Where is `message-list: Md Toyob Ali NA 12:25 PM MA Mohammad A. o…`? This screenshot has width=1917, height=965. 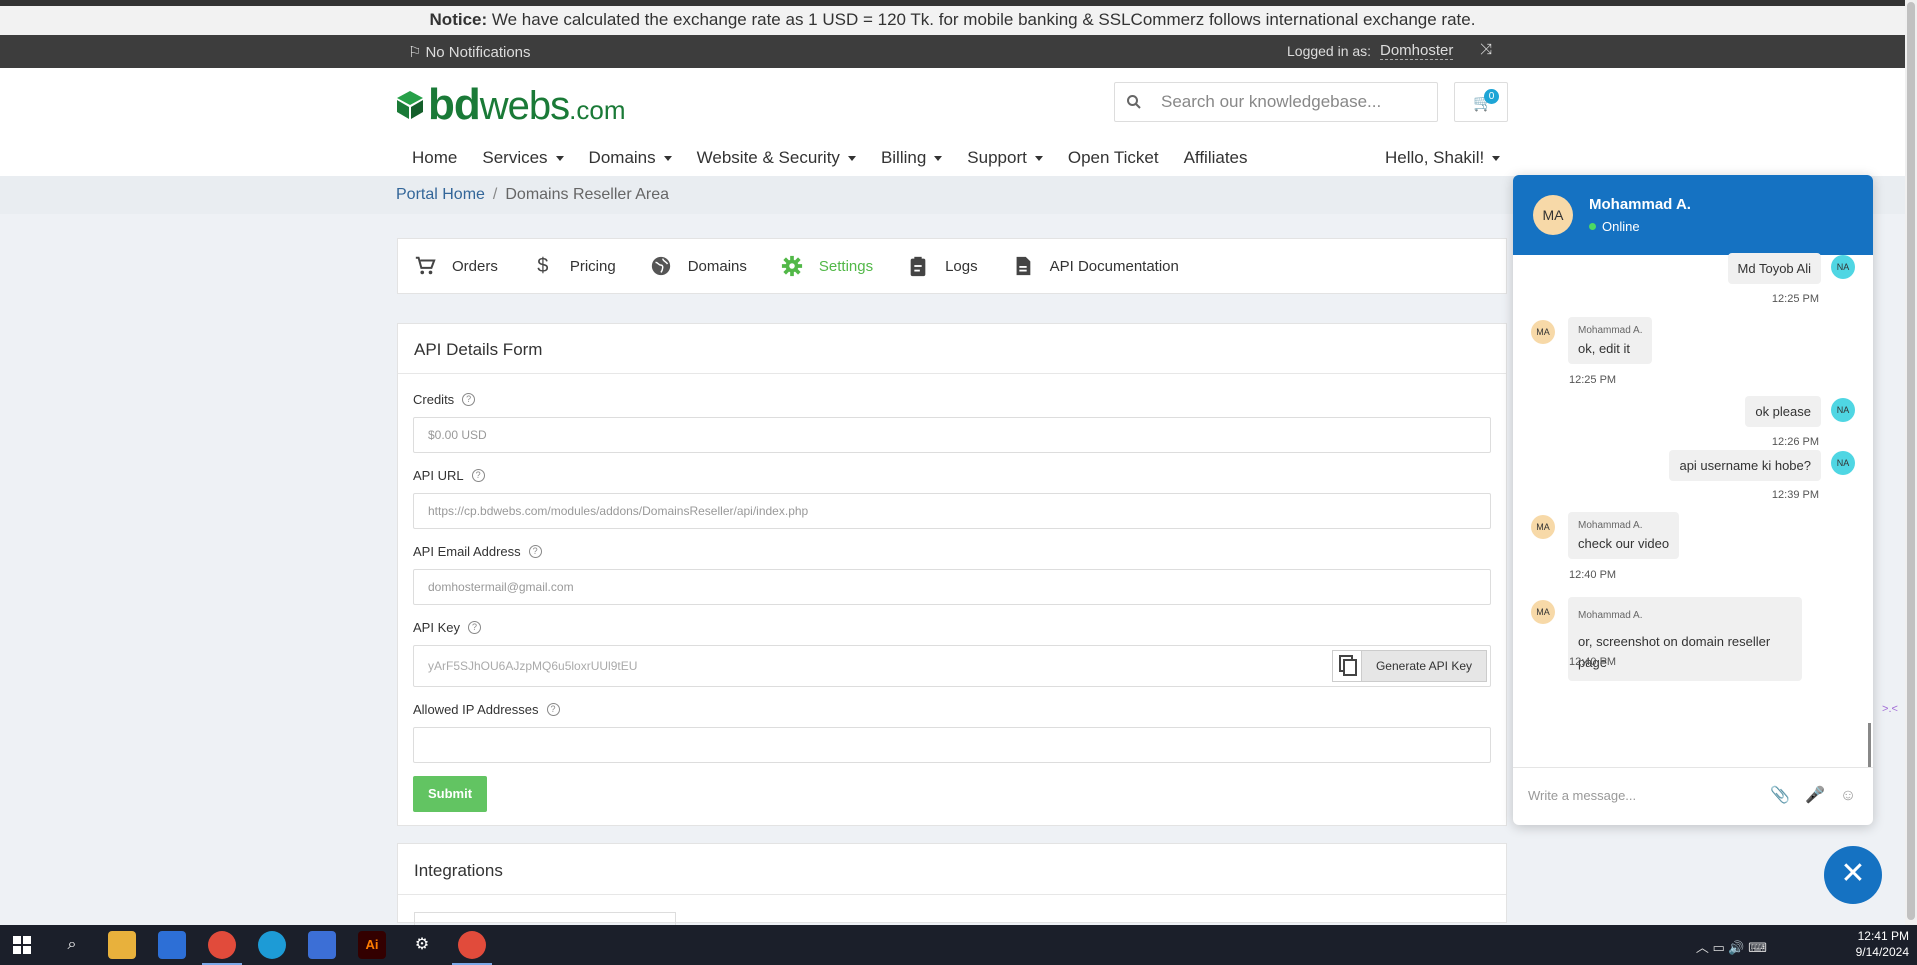 message-list: Md Toyob Ali NA 12:25 PM MA Mohammad A. o… is located at coordinates (1693, 510).